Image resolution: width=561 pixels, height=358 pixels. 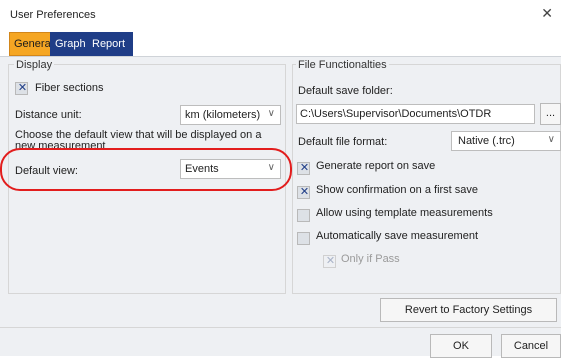 I want to click on ok-button: OK, so click(x=461, y=346).